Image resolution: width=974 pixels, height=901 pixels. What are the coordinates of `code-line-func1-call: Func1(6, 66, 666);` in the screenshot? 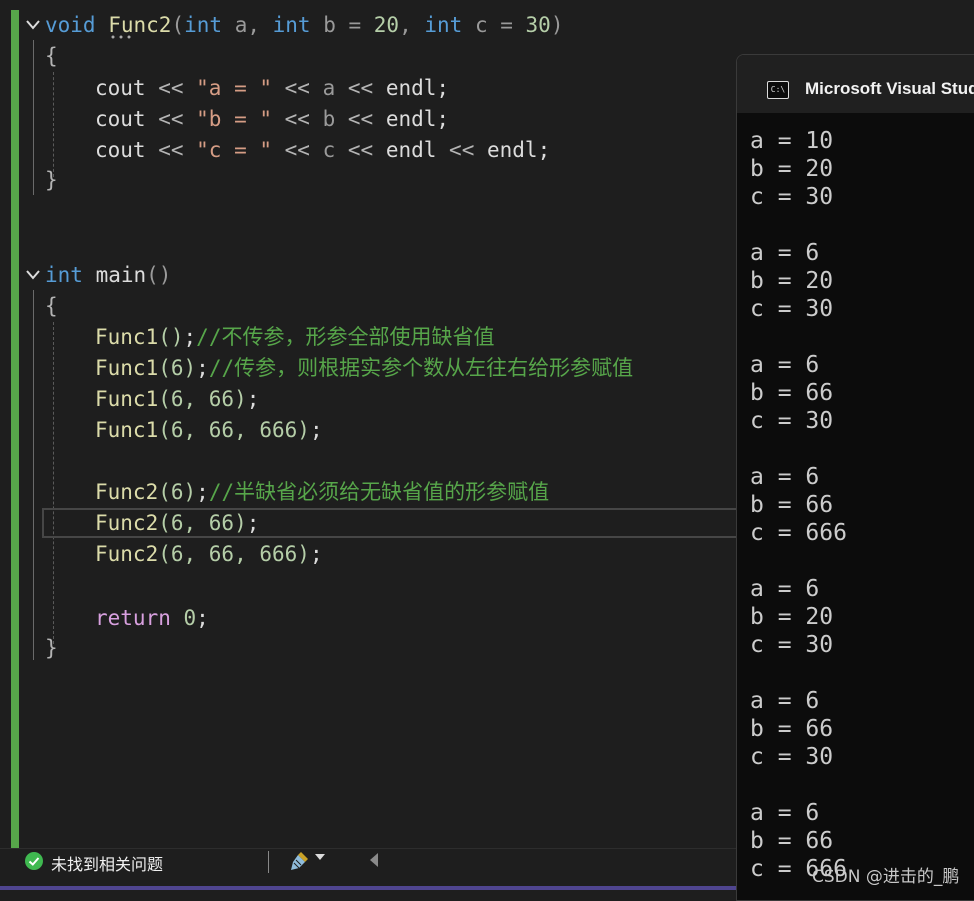 It's located at (209, 430).